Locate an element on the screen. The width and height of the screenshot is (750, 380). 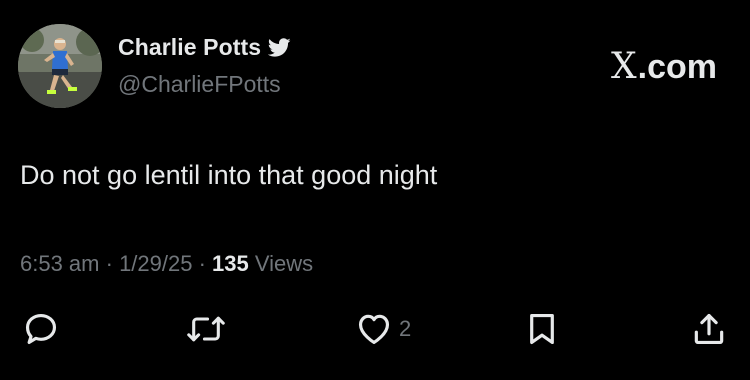
reply-button is located at coordinates (41, 329).